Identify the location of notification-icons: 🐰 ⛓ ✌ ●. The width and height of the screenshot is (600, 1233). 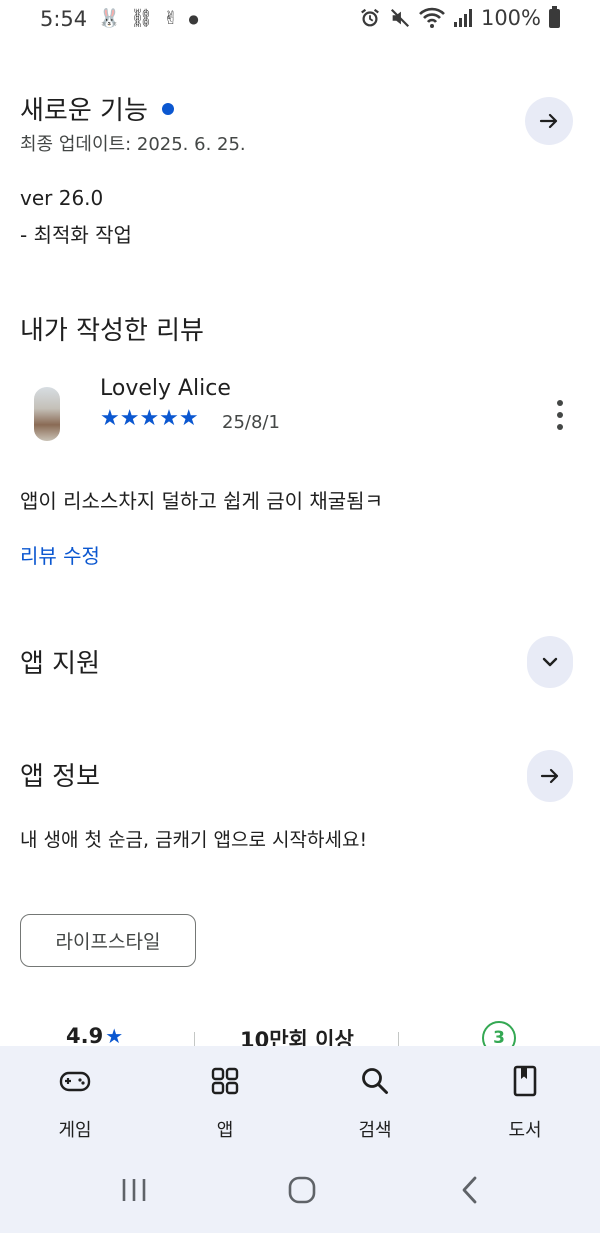
(148, 19).